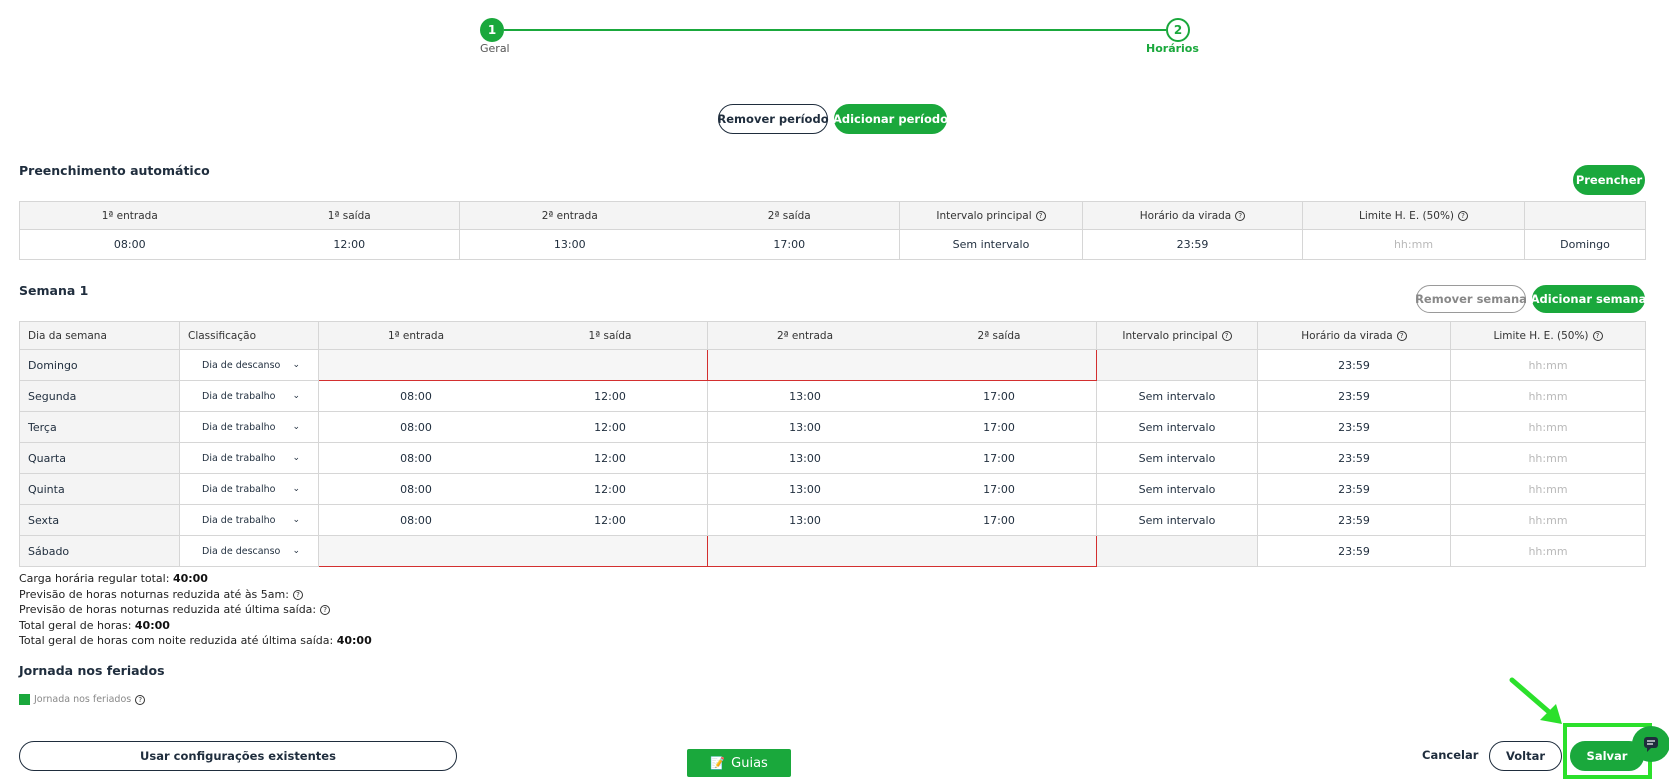 The image size is (1669, 781). What do you see at coordinates (296, 520) in the screenshot?
I see `chevron-down-icon: ⌄` at bounding box center [296, 520].